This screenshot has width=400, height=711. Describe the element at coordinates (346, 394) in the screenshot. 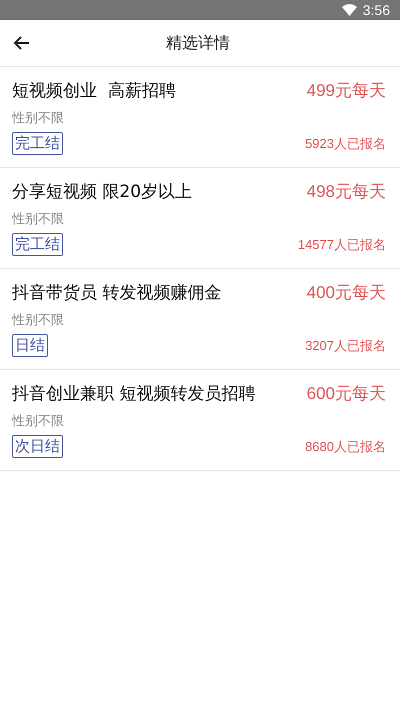

I see `job-salary: 600元每天` at that location.